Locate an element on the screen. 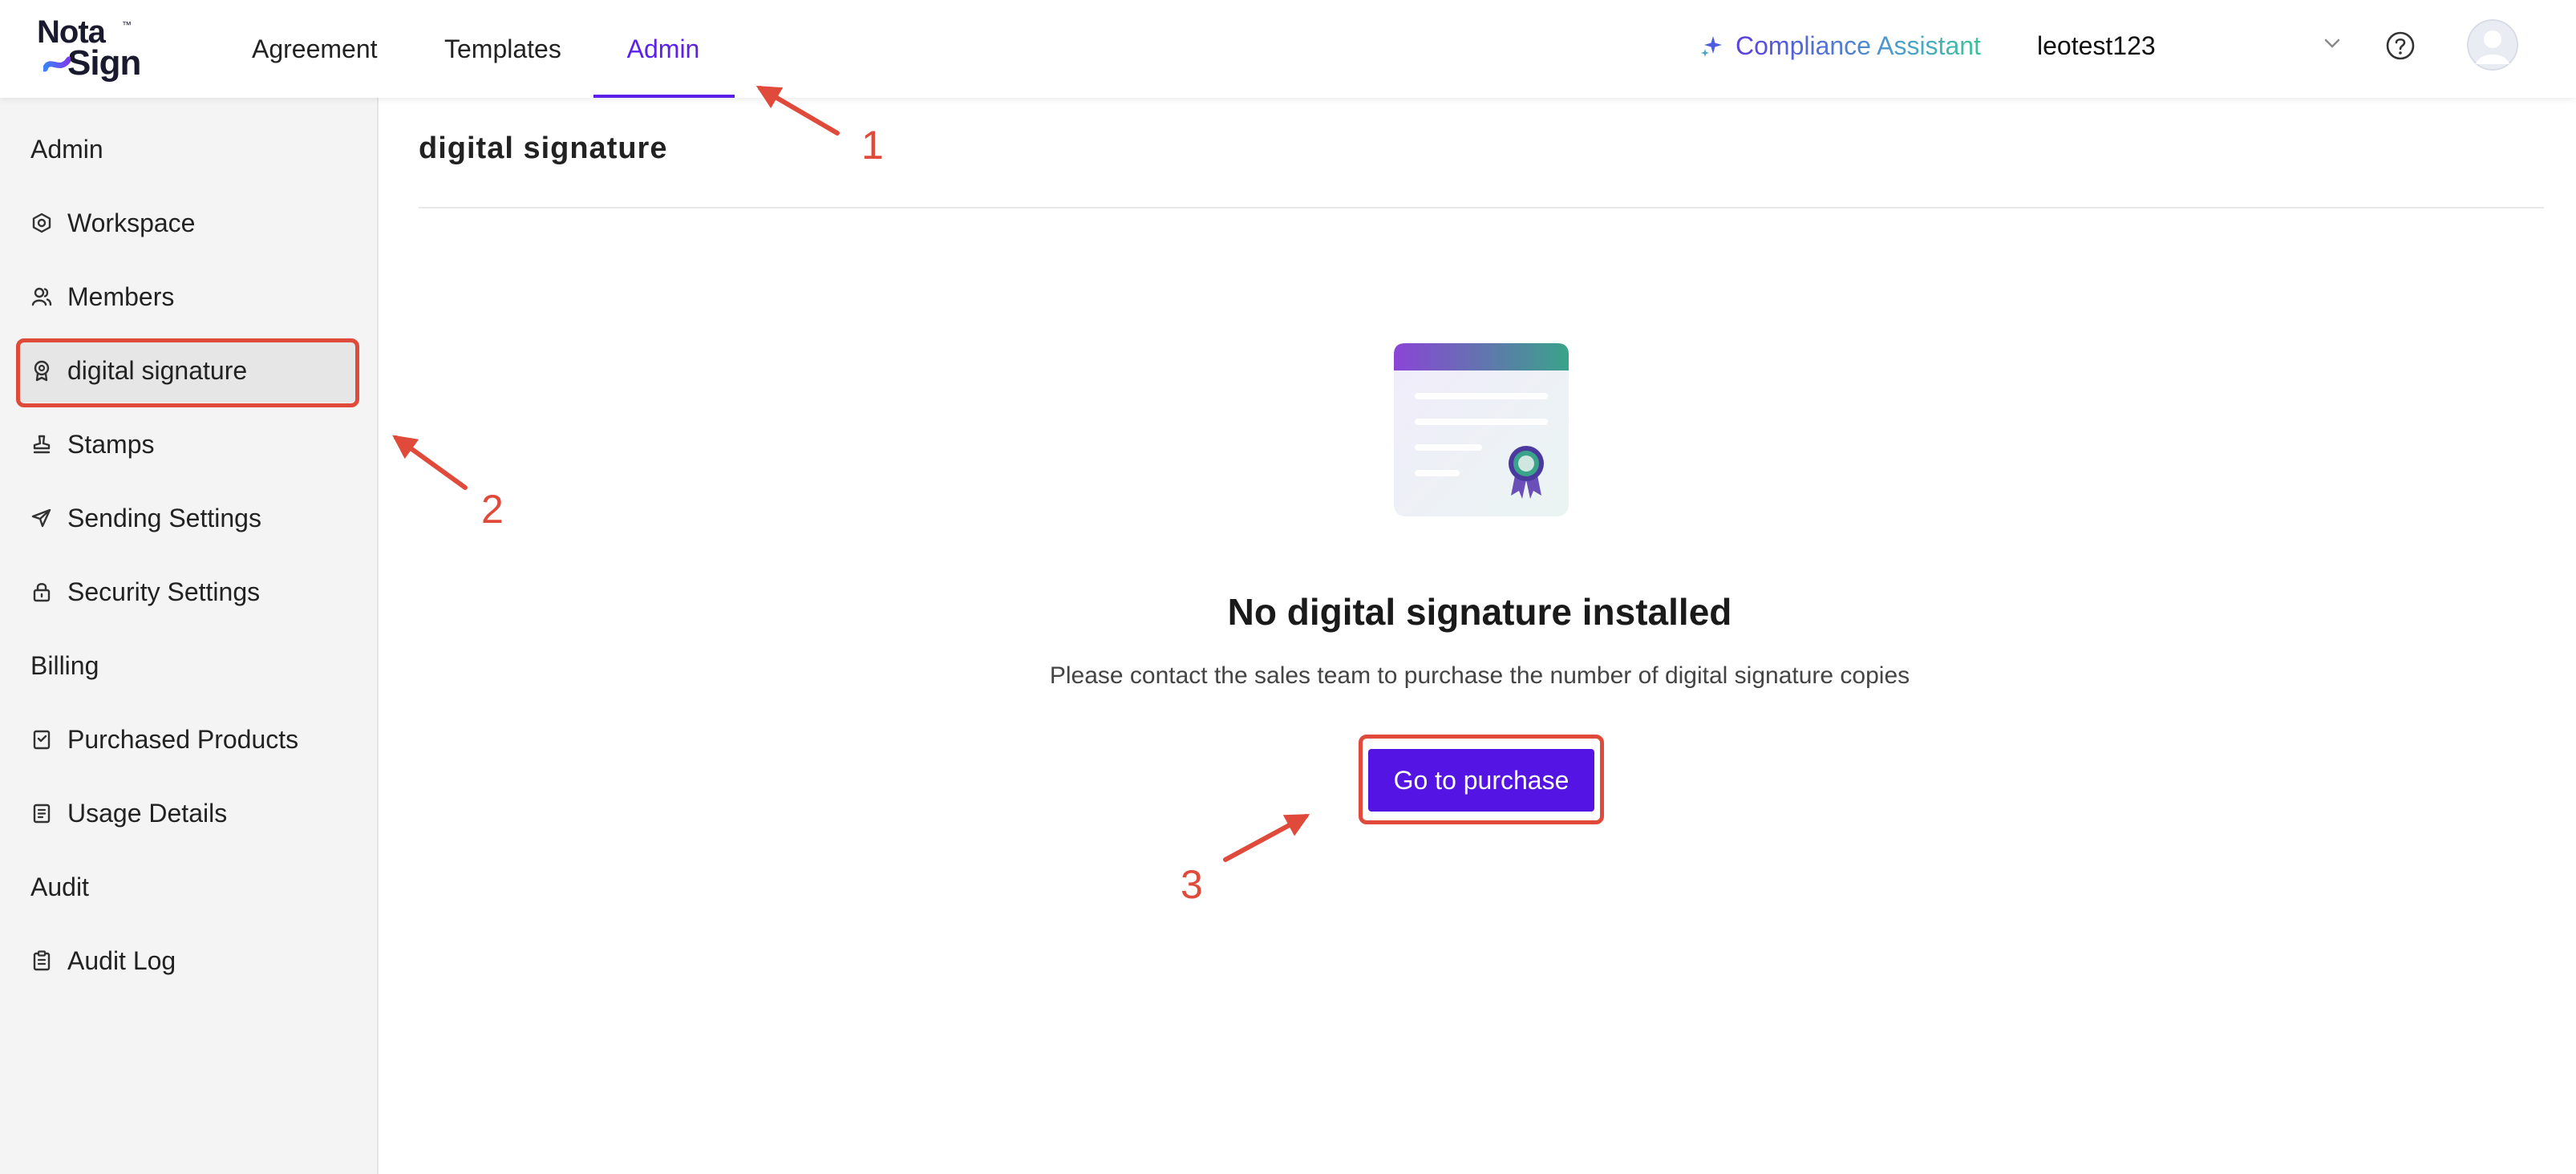 The width and height of the screenshot is (2576, 1174). compliance-assistant-label: Compliance Assistant is located at coordinates (1859, 45).